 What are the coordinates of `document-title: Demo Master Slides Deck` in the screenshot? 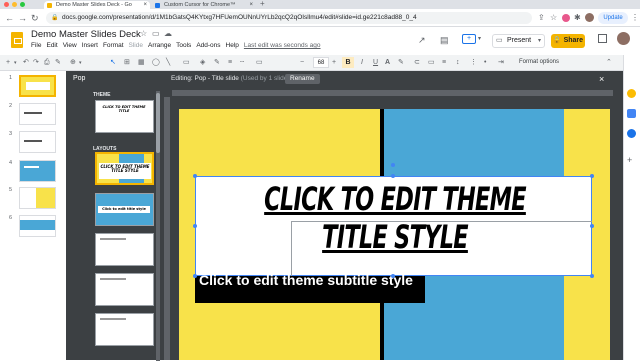 It's located at (86, 34).